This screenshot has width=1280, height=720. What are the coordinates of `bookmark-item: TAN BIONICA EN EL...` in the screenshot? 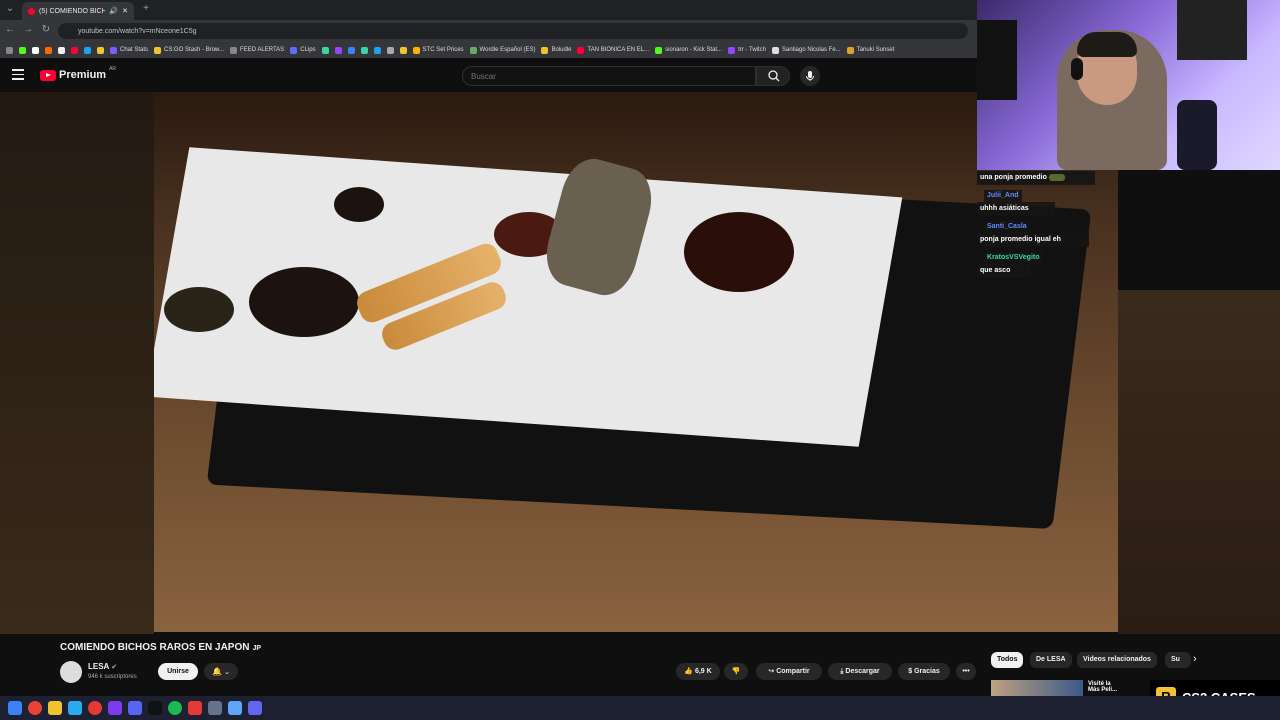 It's located at (613, 50).